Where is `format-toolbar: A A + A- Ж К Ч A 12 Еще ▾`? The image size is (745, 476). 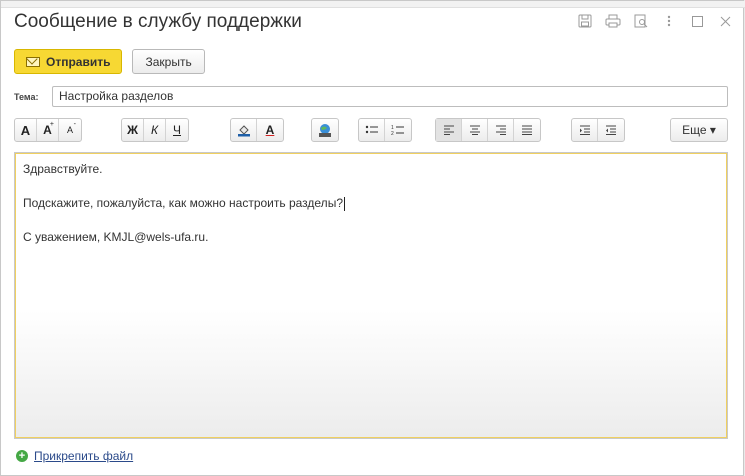
format-toolbar: A A + A- Ж К Ч A 12 Еще ▾ is located at coordinates (371, 131).